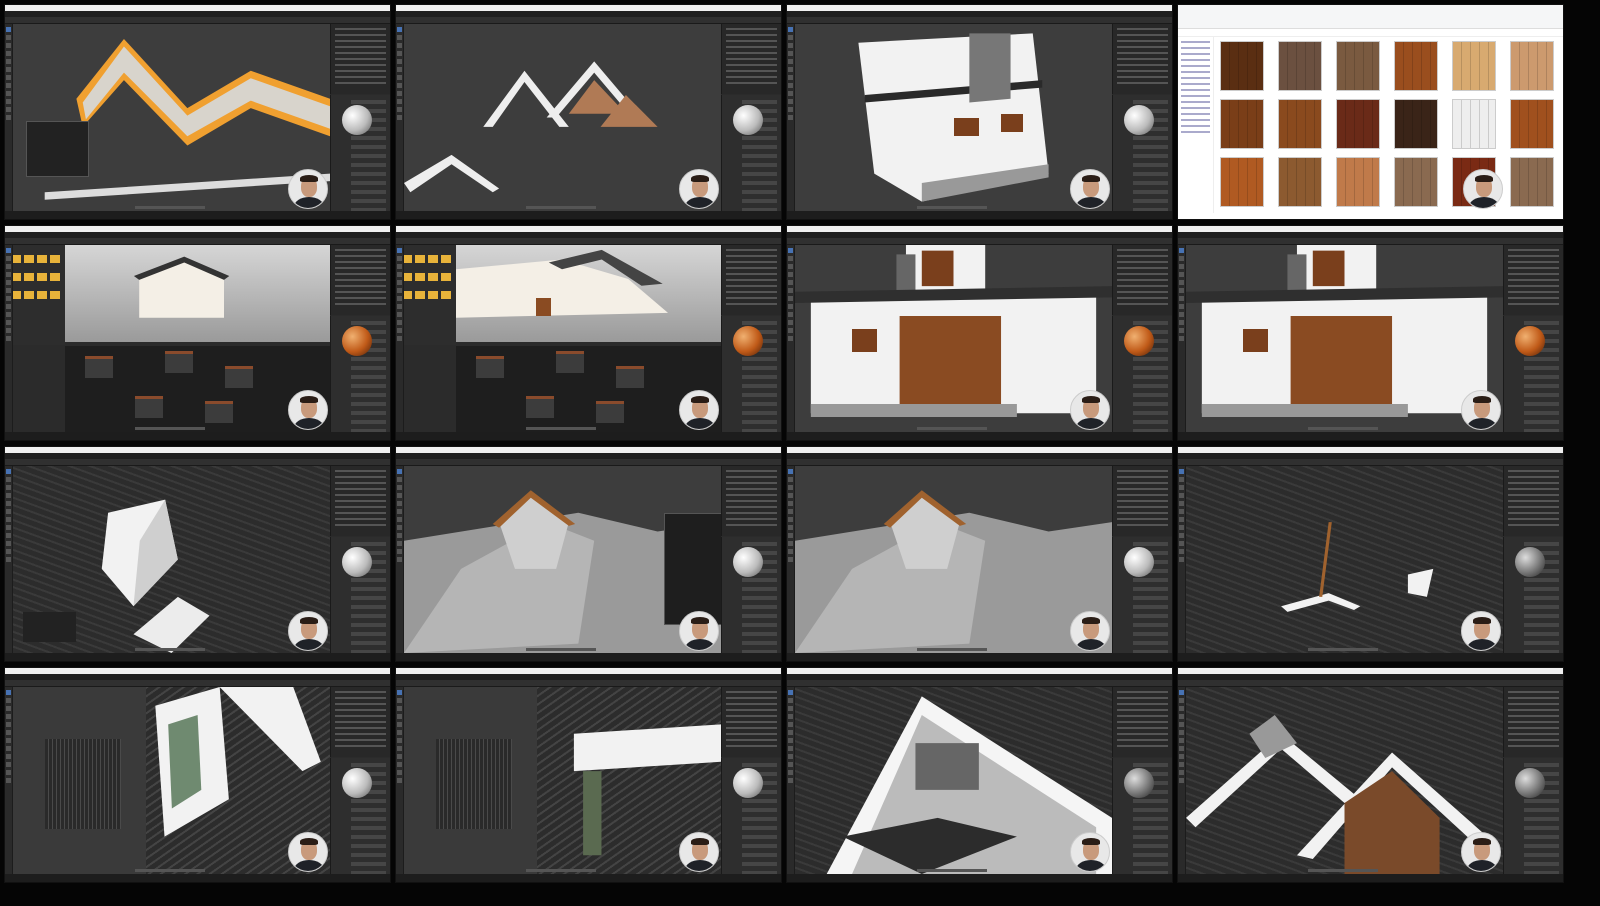 Image resolution: width=1600 pixels, height=906 pixels. What do you see at coordinates (1195, 90) in the screenshot?
I see `nav-item` at bounding box center [1195, 90].